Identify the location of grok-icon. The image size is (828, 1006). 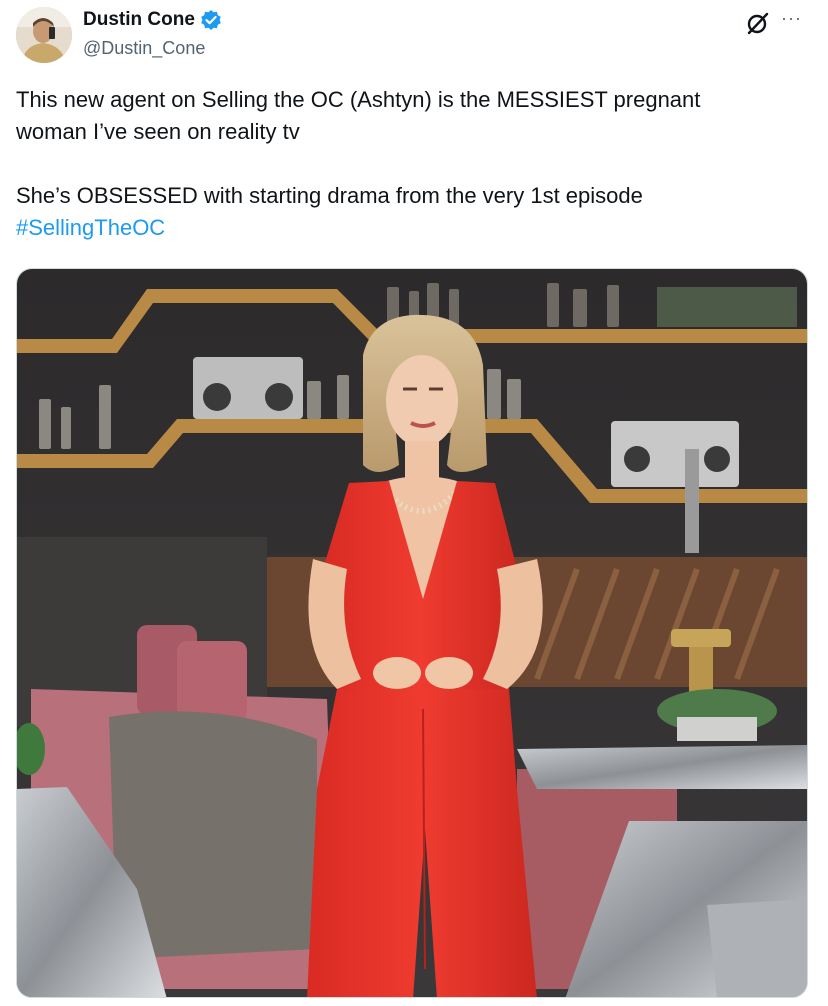
(758, 23).